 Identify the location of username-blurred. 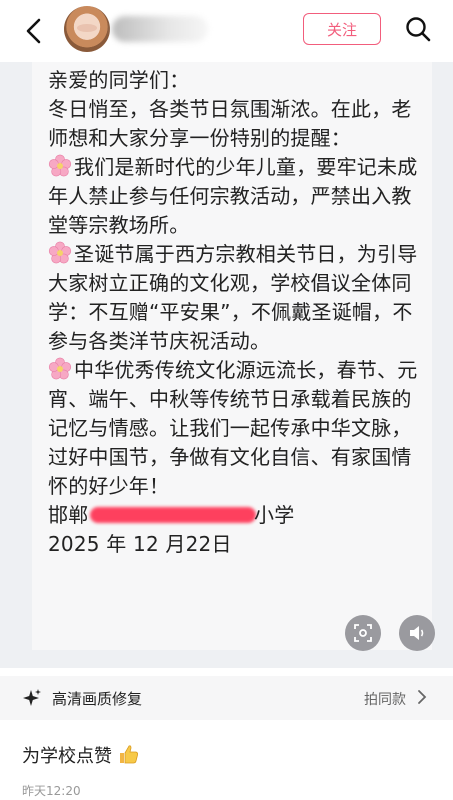
(160, 29).